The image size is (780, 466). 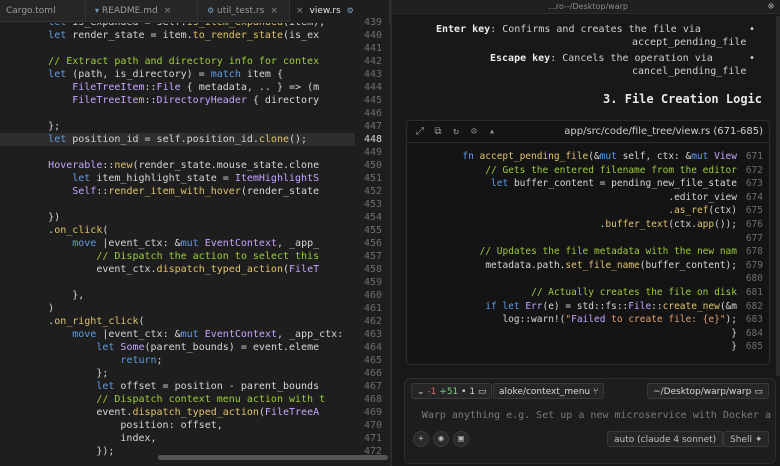 I want to click on code-line: event.dispatch_typed_action(FileTreeA, so click(x=177, y=412).